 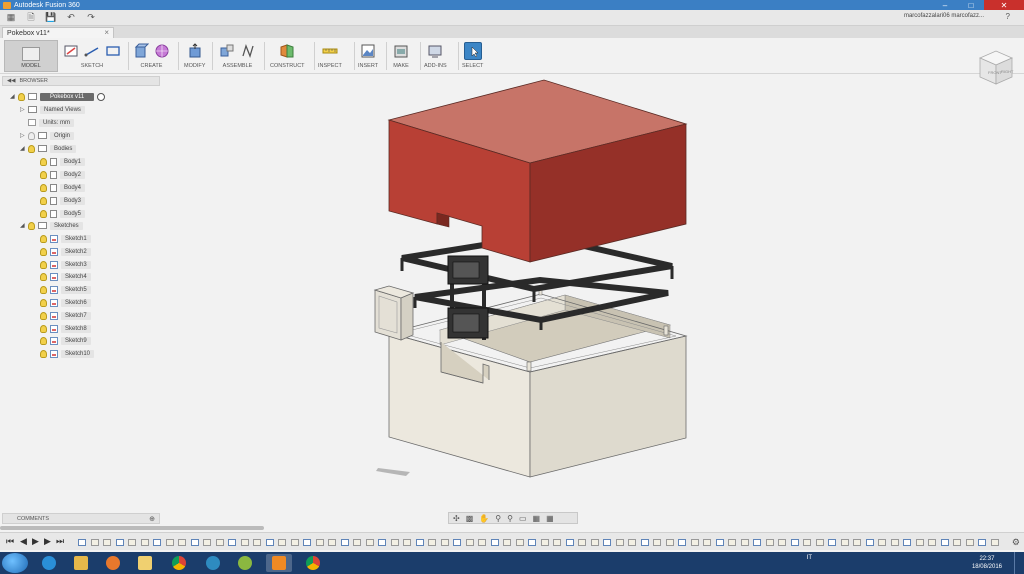 What do you see at coordinates (279, 563) in the screenshot?
I see `taskbar-fusion360-icon` at bounding box center [279, 563].